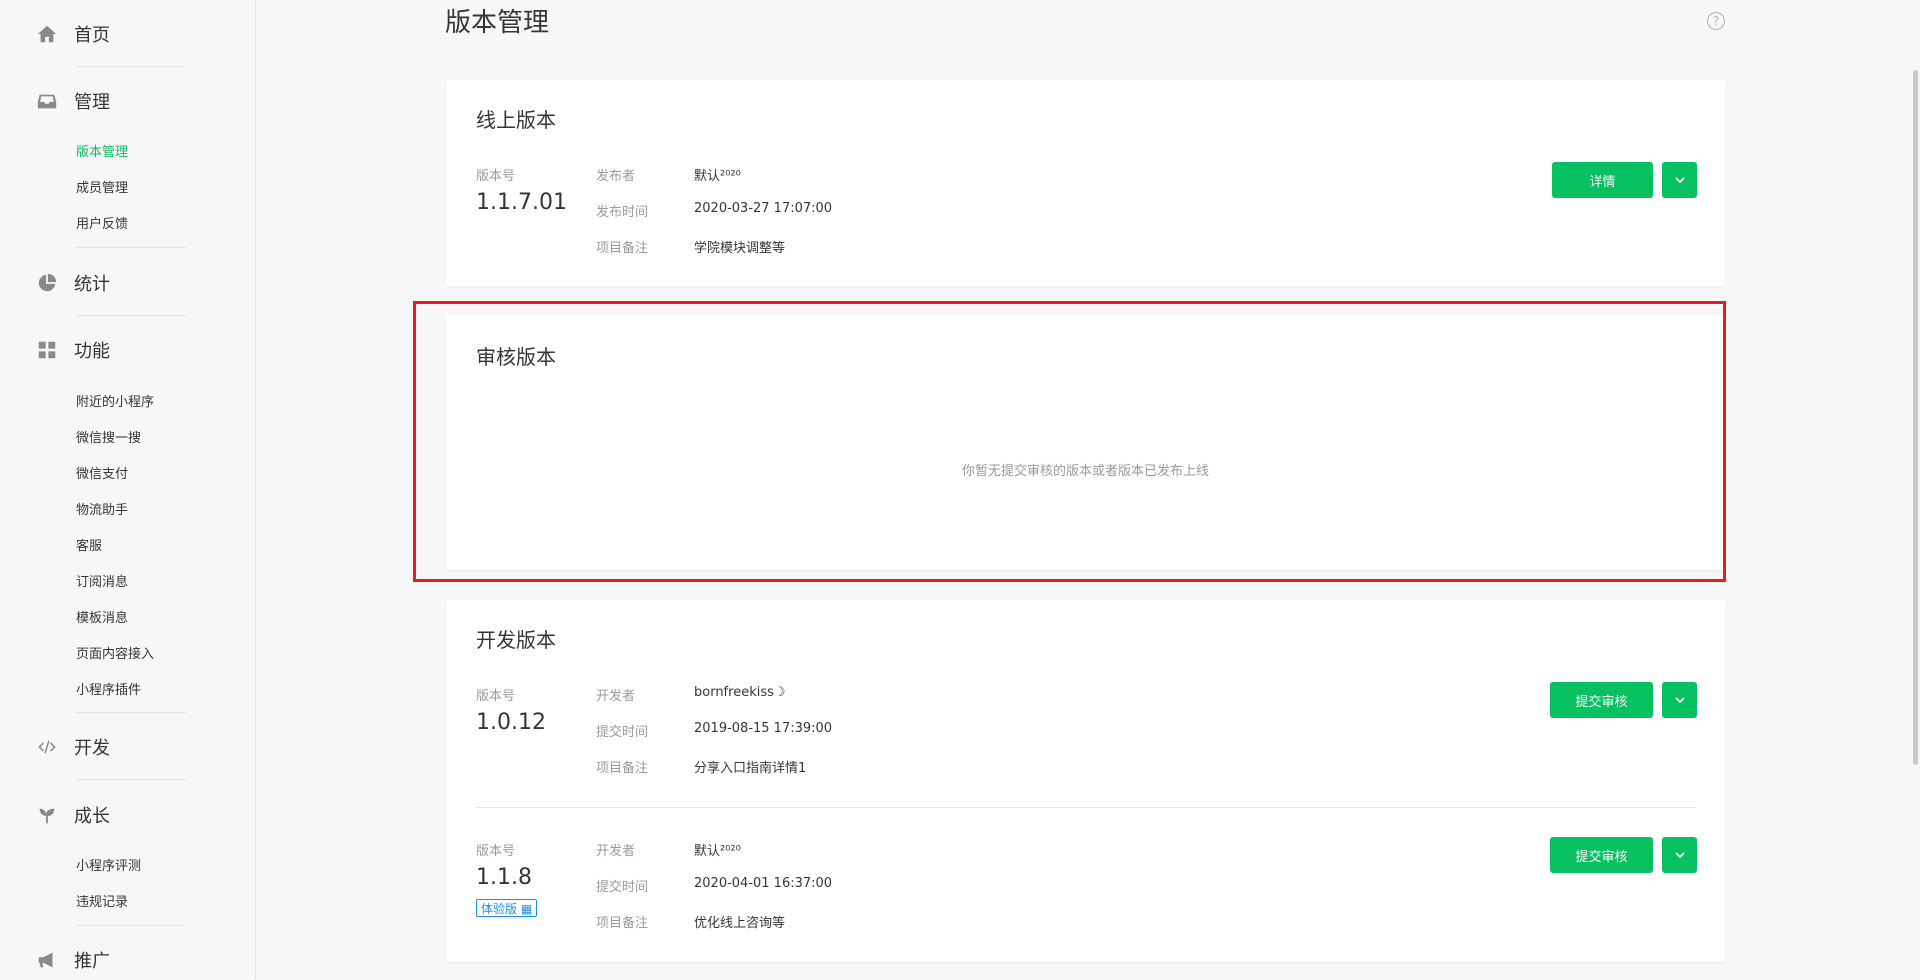  Describe the element at coordinates (92, 284) in the screenshot. I see `nav-stats-label: 统计` at that location.